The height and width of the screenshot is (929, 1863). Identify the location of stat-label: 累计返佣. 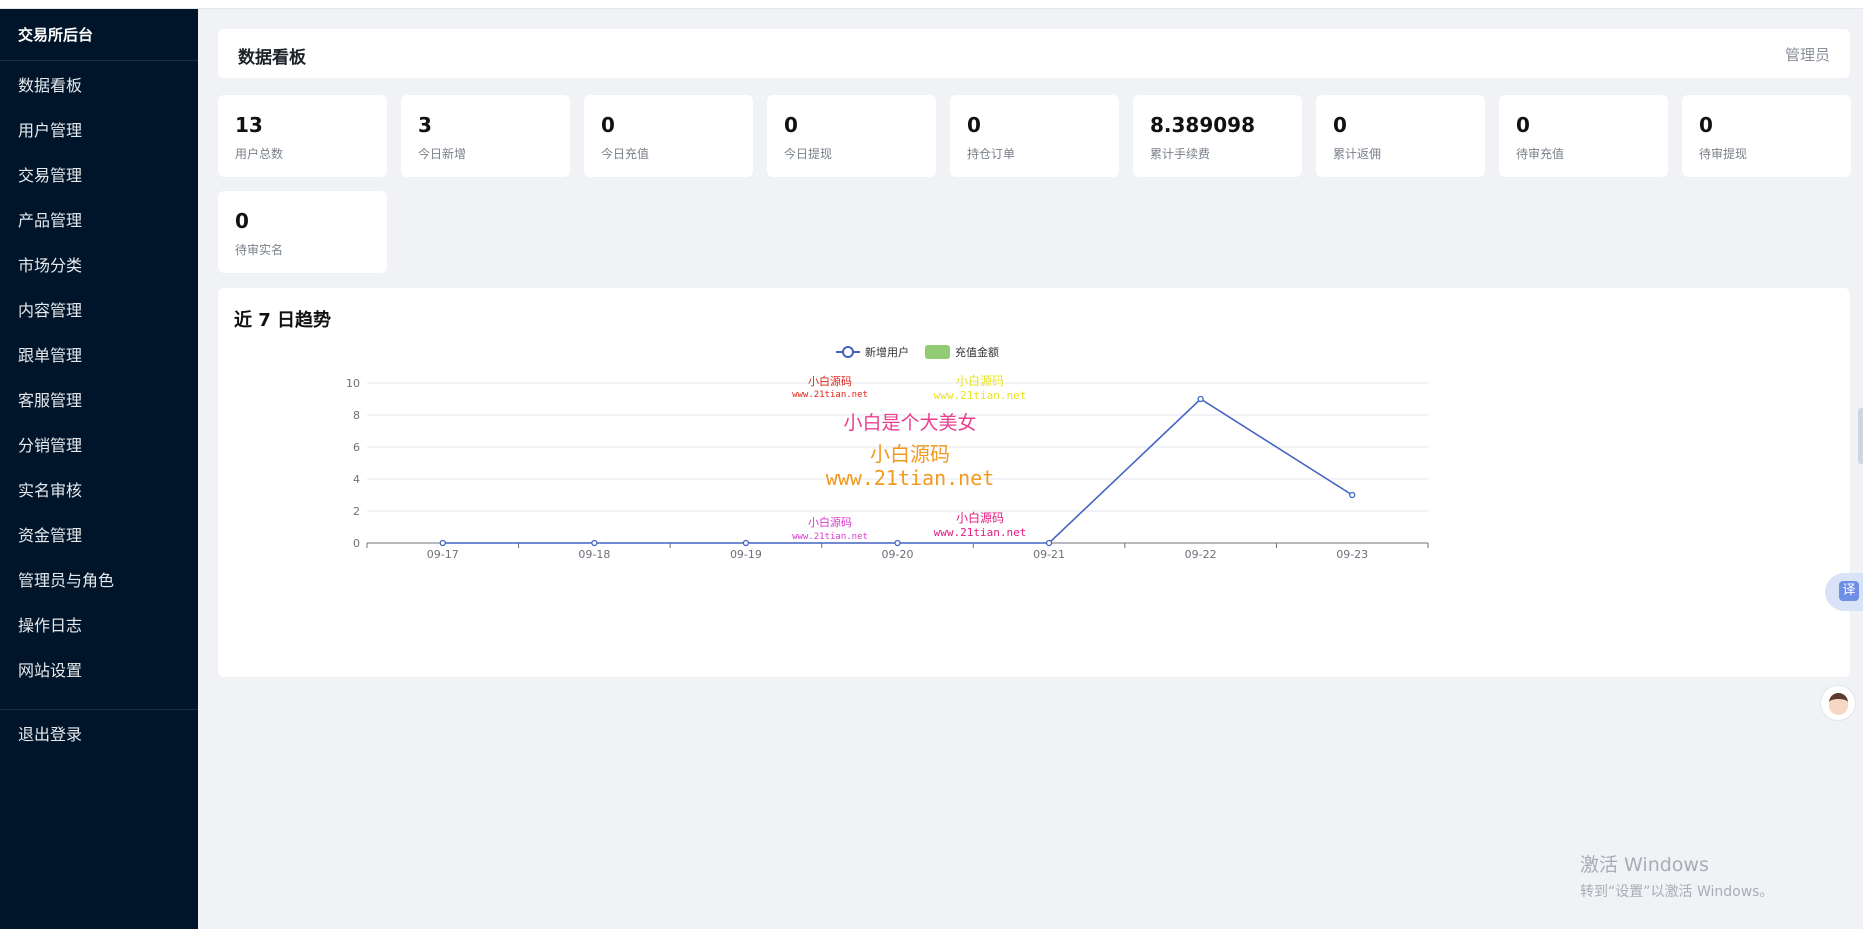
(1357, 154).